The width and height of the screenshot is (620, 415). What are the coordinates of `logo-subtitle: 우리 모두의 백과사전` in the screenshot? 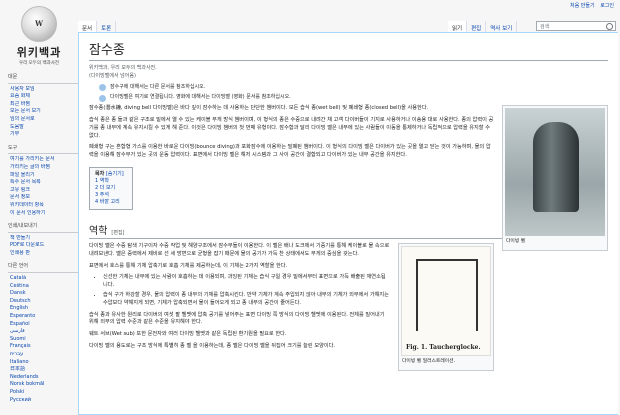 It's located at (39, 63).